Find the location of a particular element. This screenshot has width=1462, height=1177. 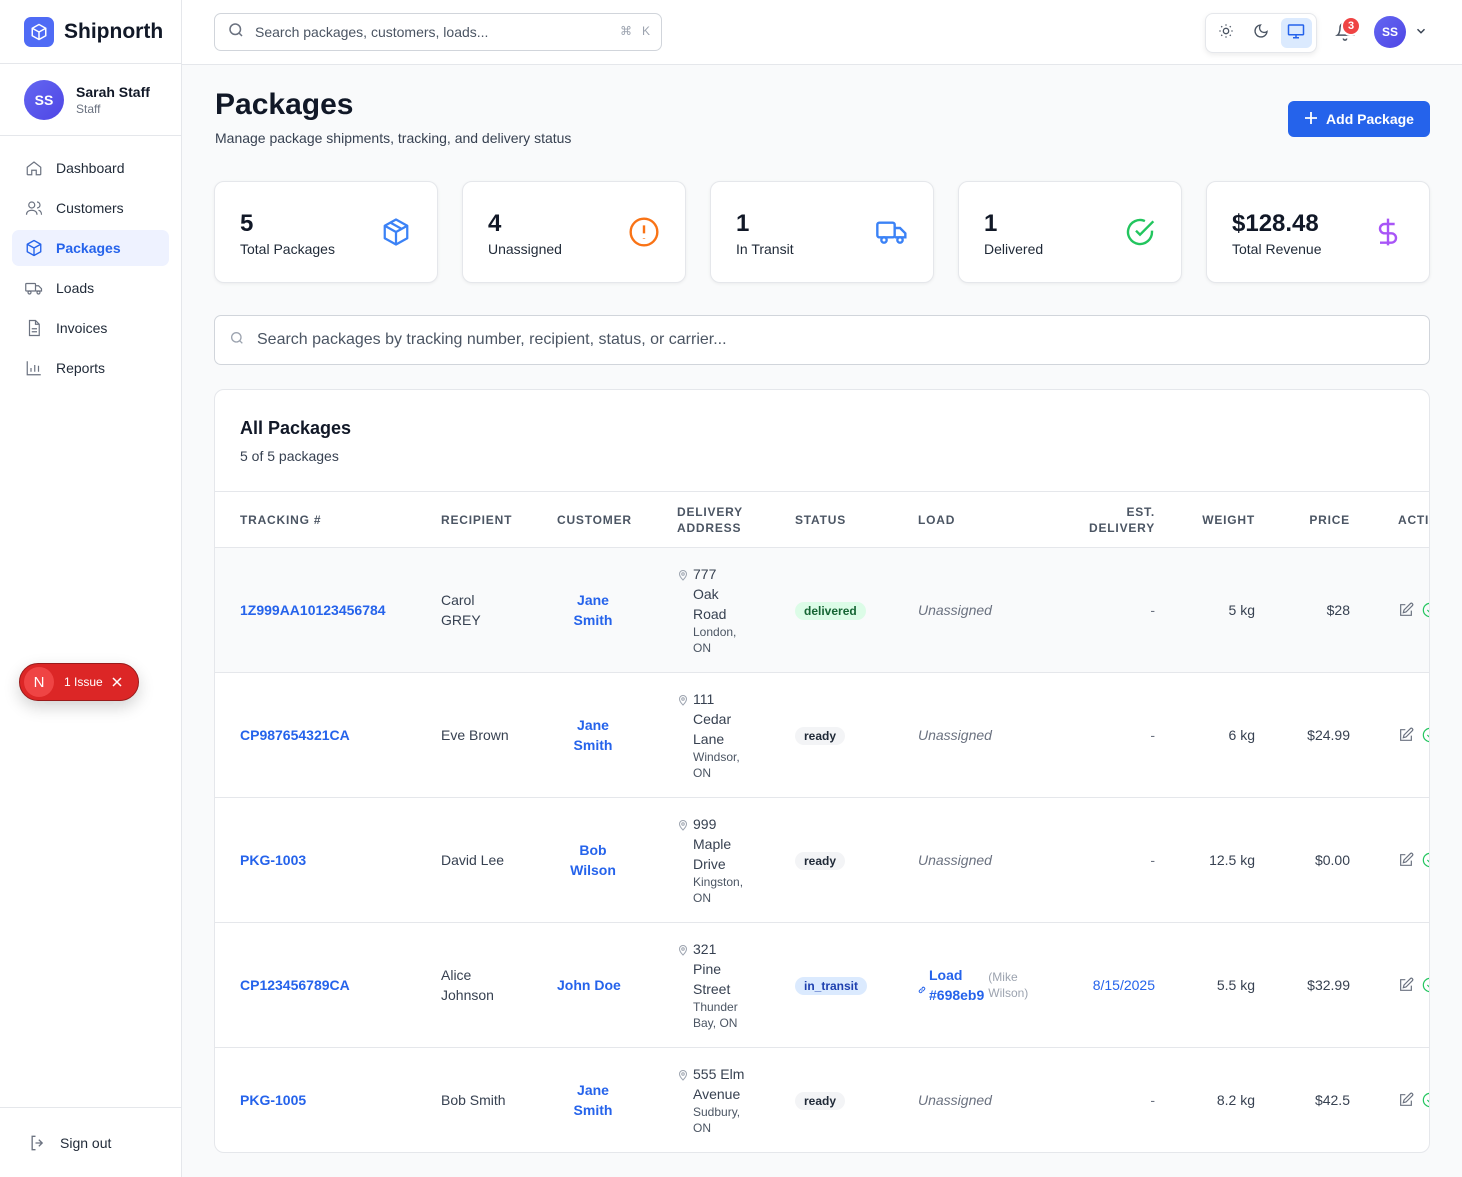

sidebar-item-invoices: Invoices is located at coordinates (90, 328).